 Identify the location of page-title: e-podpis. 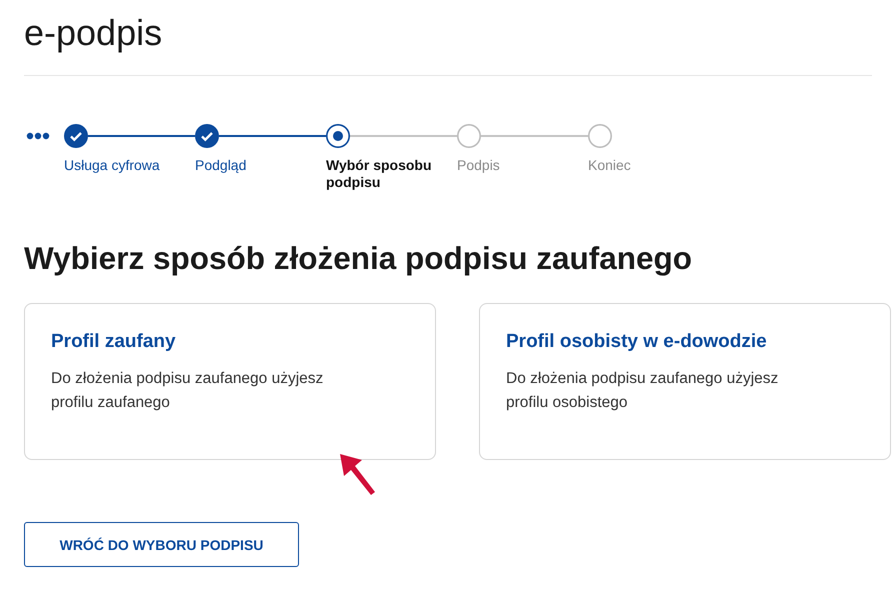
(93, 33).